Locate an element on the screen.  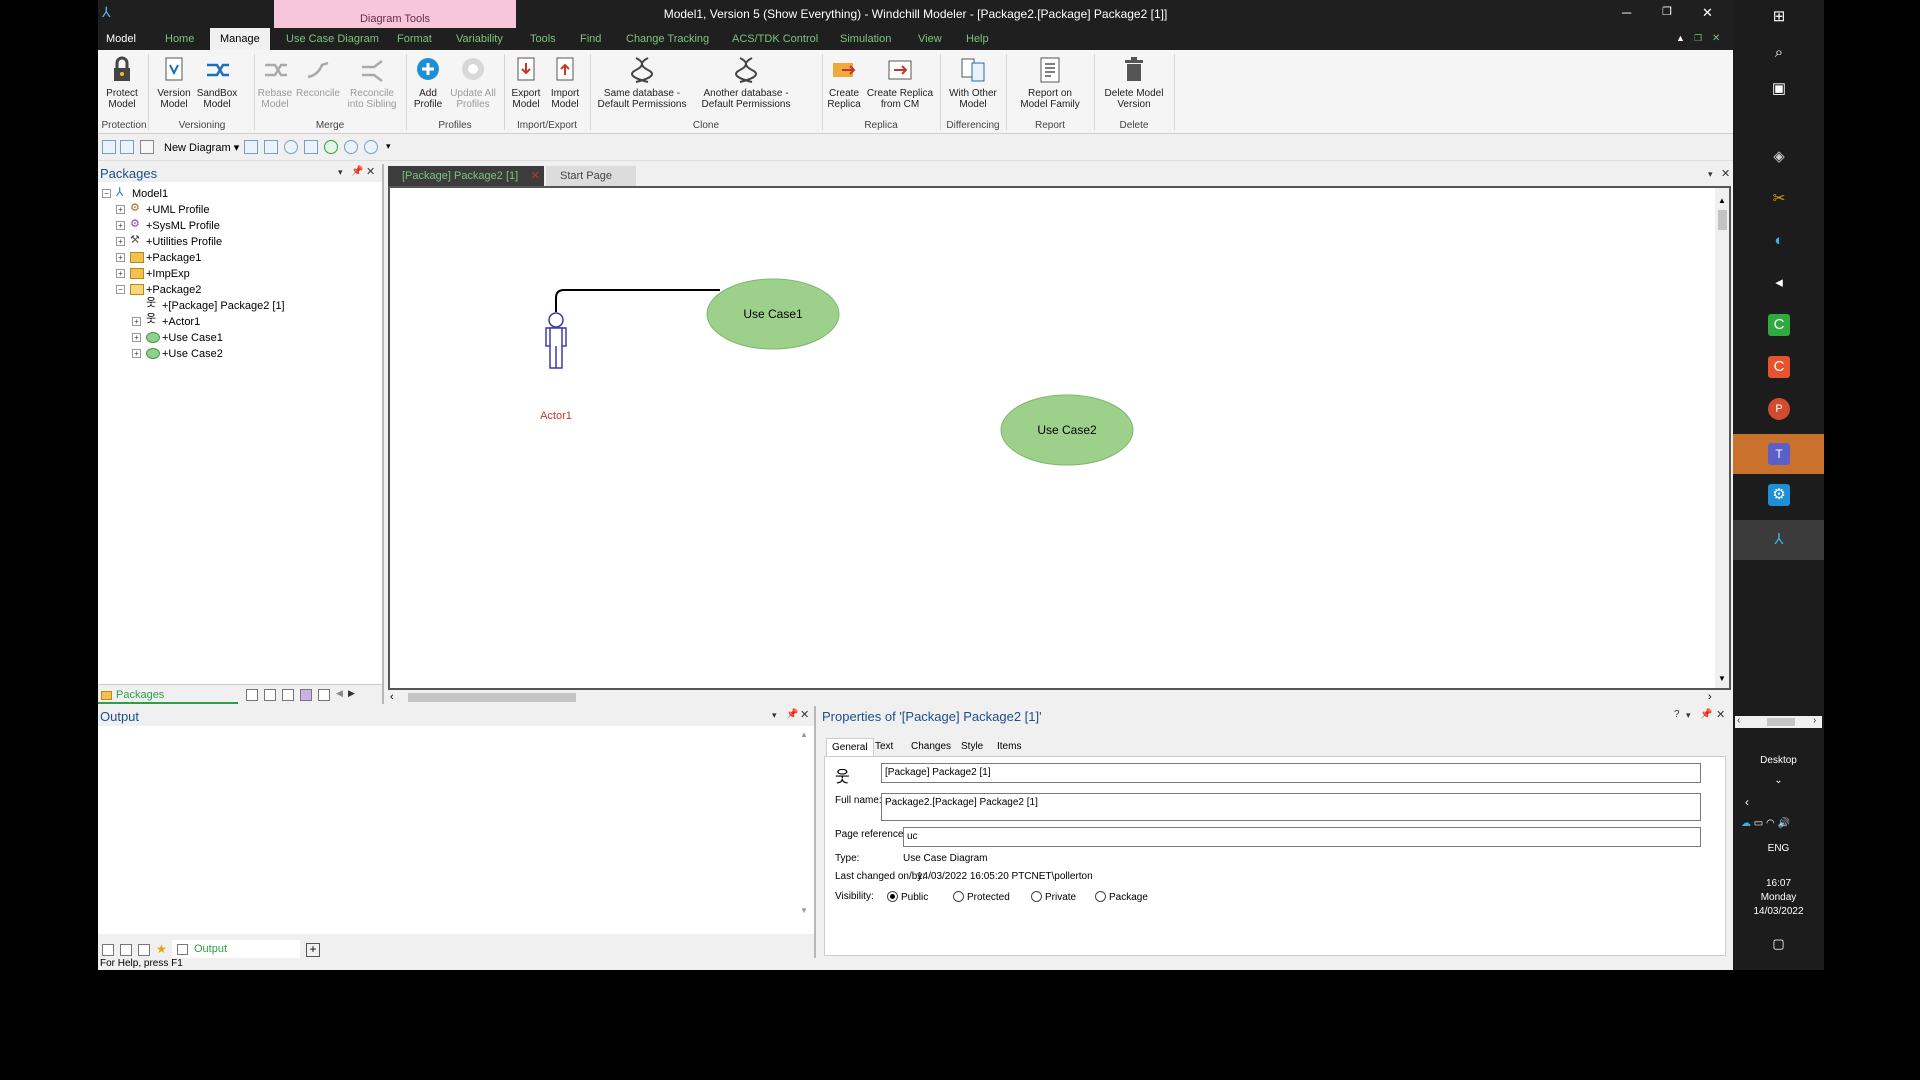
clock-time: 16:07 is located at coordinates (1778, 883).